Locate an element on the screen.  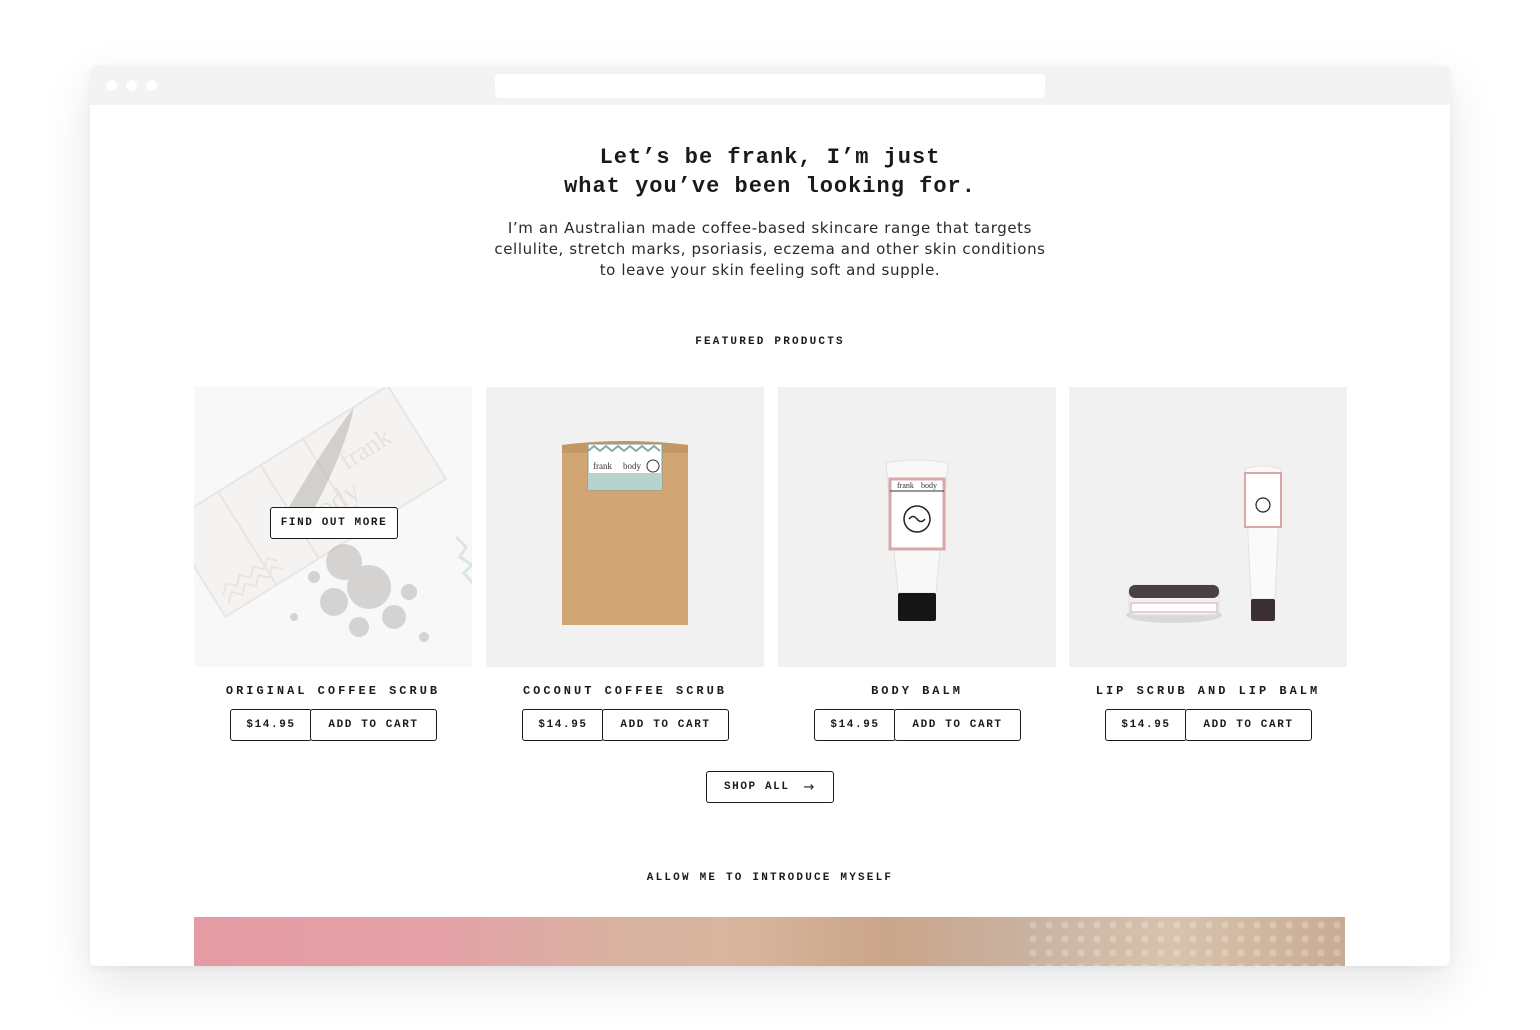
shop-all-button: SHOP ALL → is located at coordinates (770, 787).